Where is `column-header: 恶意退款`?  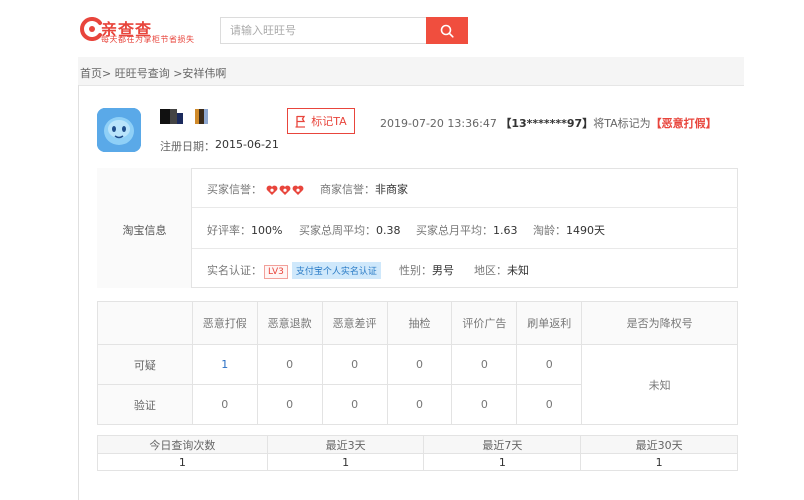 column-header: 恶意退款 is located at coordinates (289, 323).